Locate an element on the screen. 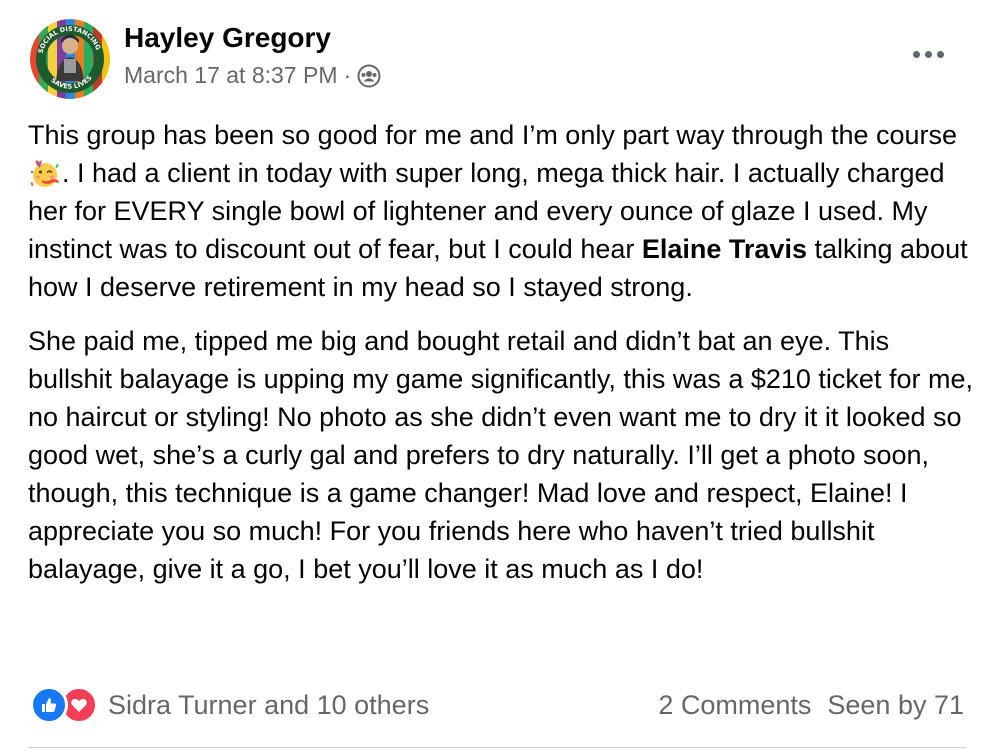 This screenshot has height=752, width=998. reactions-summary-link: Sidra Turner and 10 others is located at coordinates (268, 705).